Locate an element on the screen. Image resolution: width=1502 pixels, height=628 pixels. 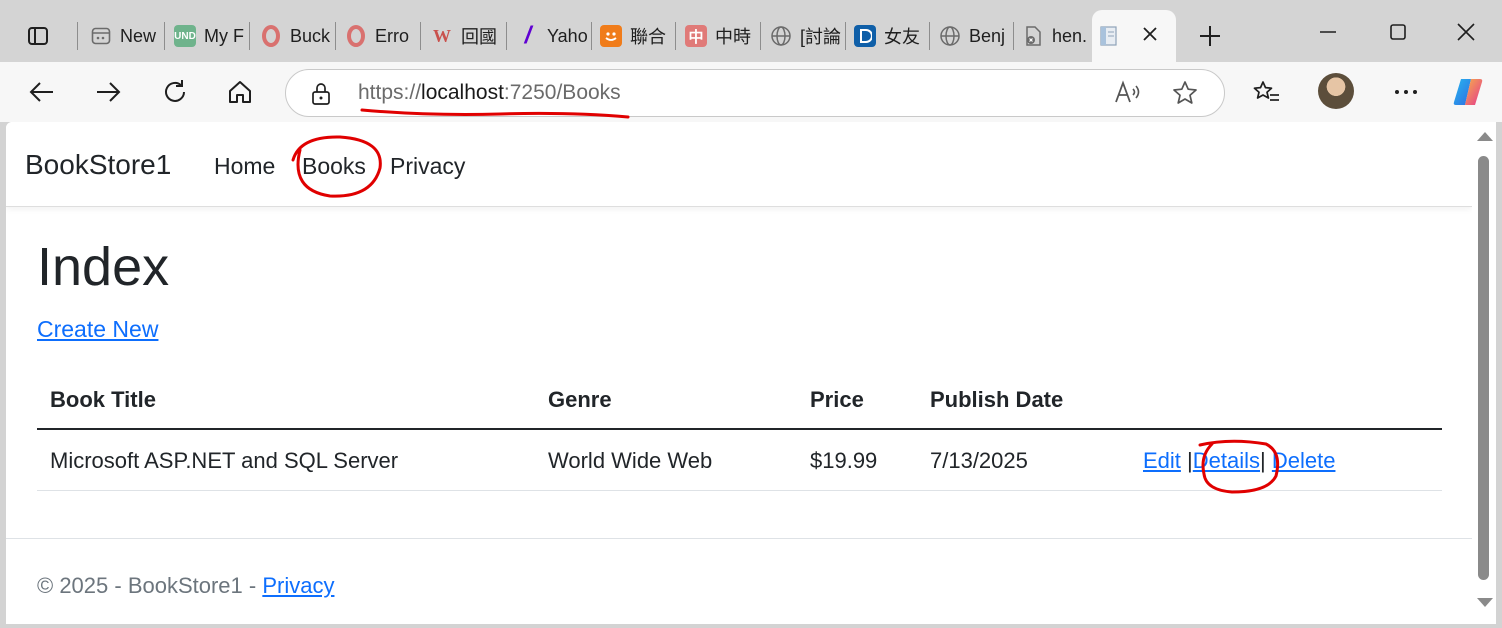
footer-privacy-link: Privacy is located at coordinates (298, 585).